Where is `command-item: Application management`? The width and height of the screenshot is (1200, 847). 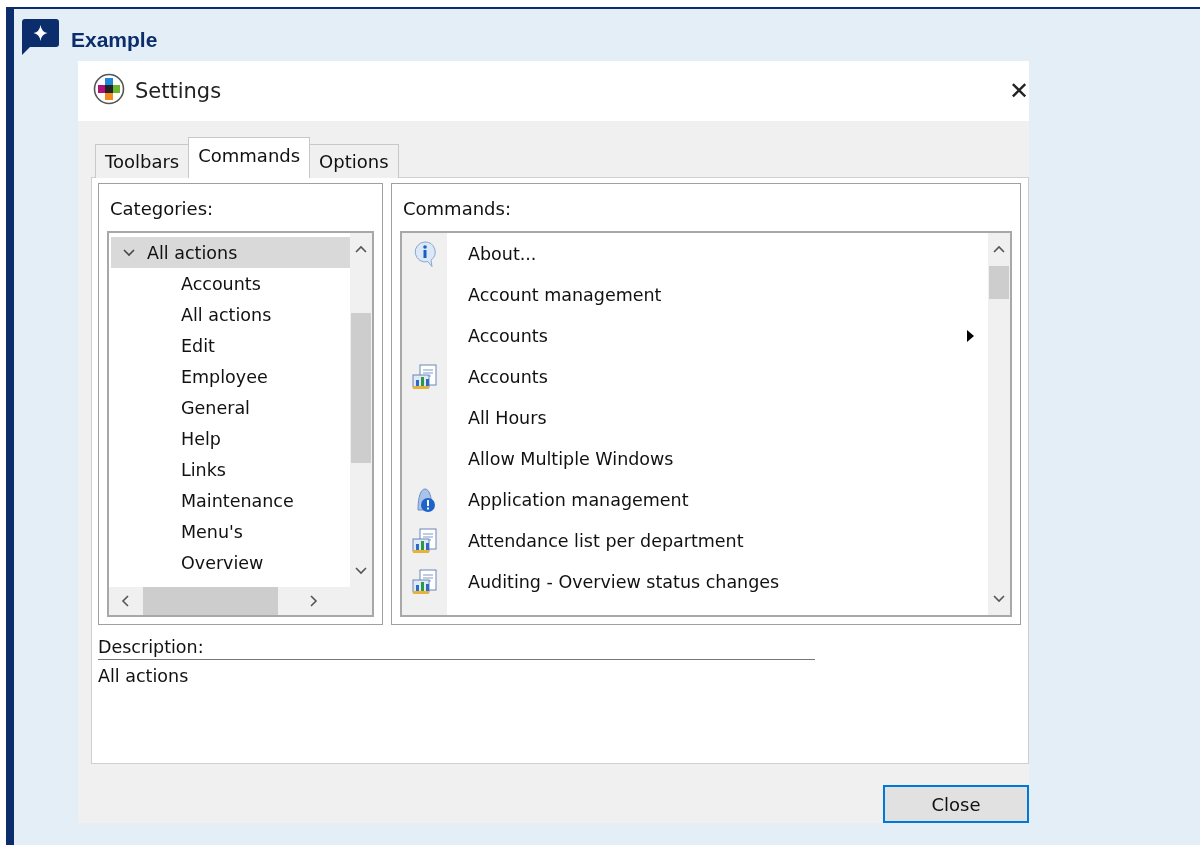
command-item: Application management is located at coordinates (695, 499).